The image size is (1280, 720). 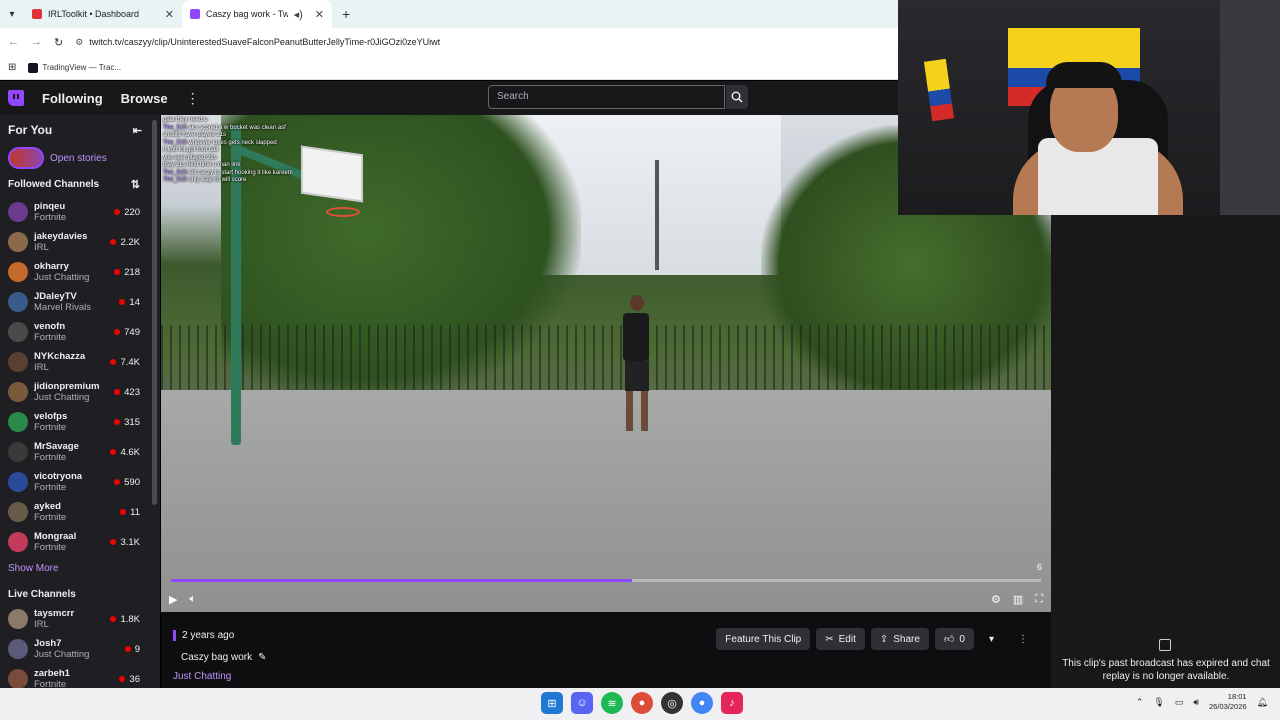 What do you see at coordinates (154, 312) in the screenshot?
I see `sidebar-scrollbar` at bounding box center [154, 312].